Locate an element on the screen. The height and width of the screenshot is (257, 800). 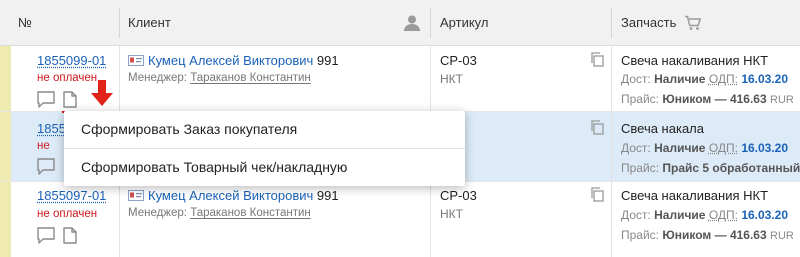
column-header-client: Клиент is located at coordinates (149, 23).